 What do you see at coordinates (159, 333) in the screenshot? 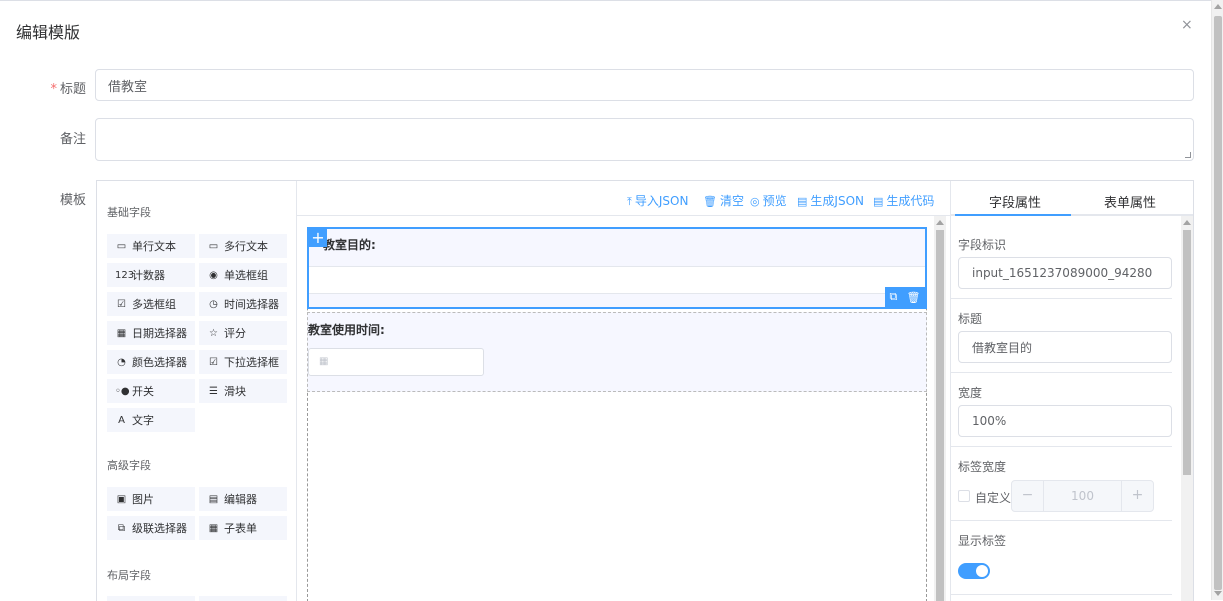
I see `palette-item-label: 日期选择器` at bounding box center [159, 333].